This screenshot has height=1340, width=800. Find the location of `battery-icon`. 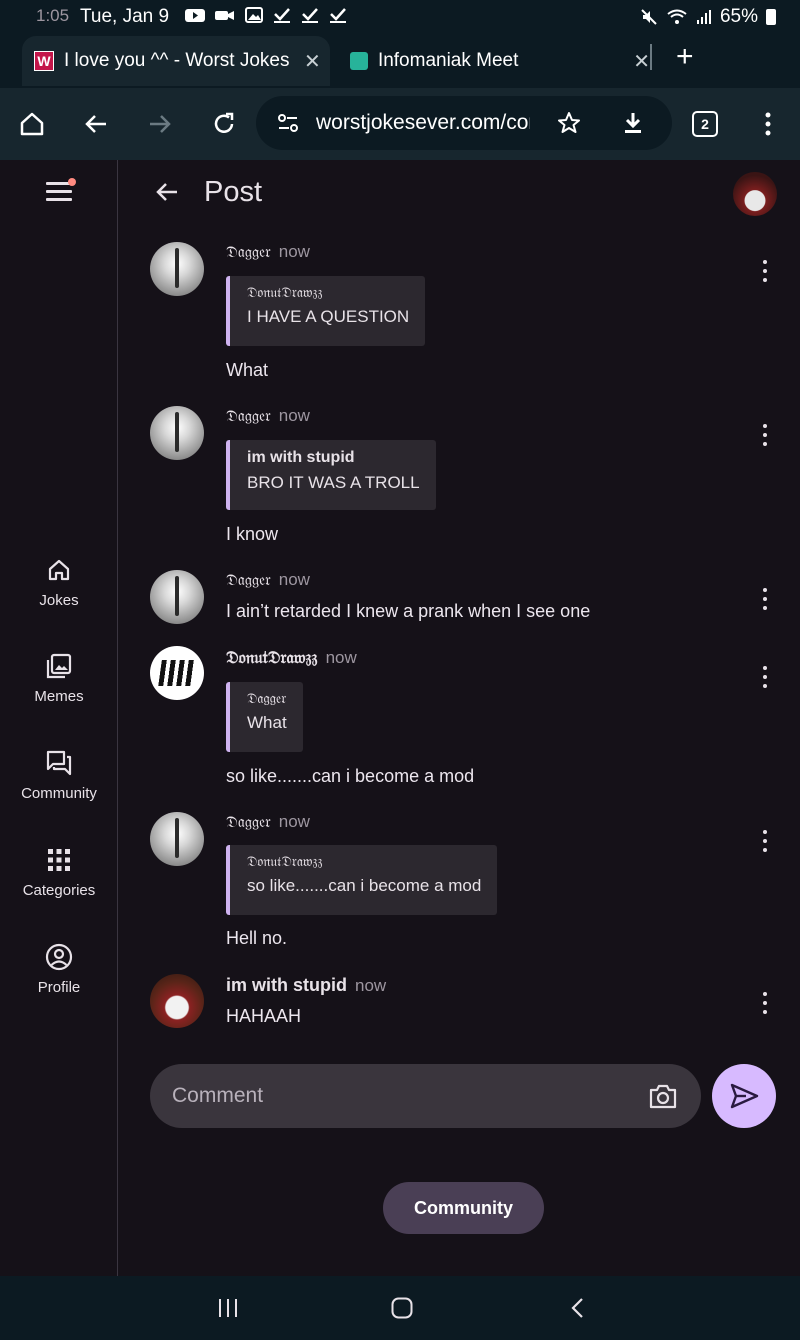

battery-icon is located at coordinates (771, 17).